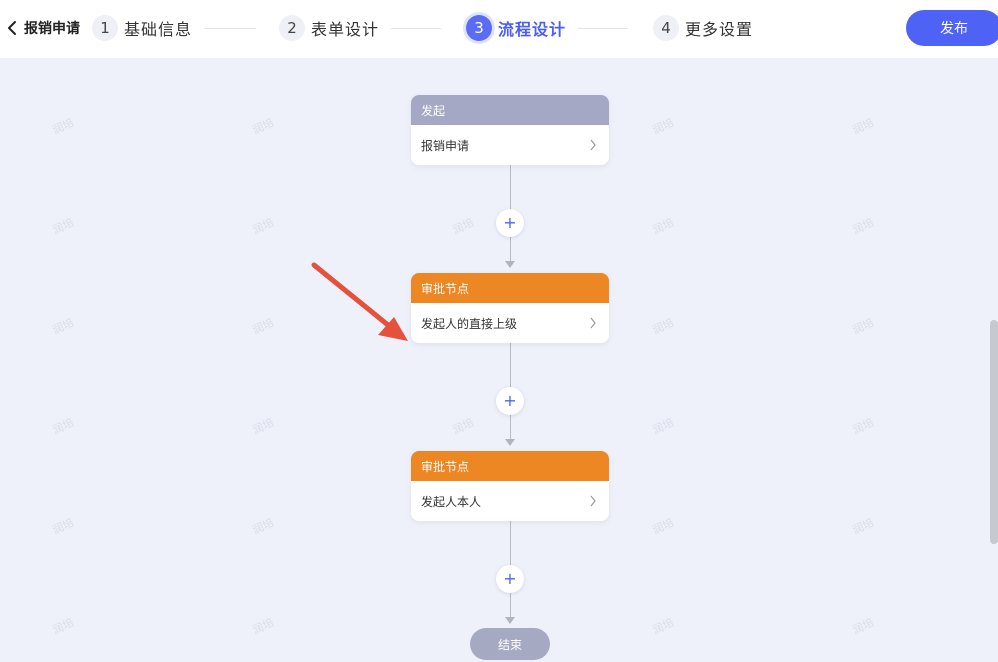 The height and width of the screenshot is (662, 998). I want to click on node-header: 发起, so click(510, 110).